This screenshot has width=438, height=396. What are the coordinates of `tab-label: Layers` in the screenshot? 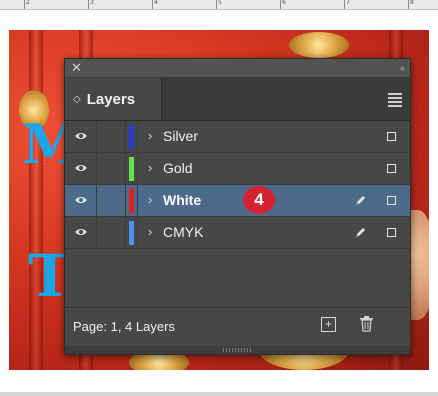 It's located at (111, 99).